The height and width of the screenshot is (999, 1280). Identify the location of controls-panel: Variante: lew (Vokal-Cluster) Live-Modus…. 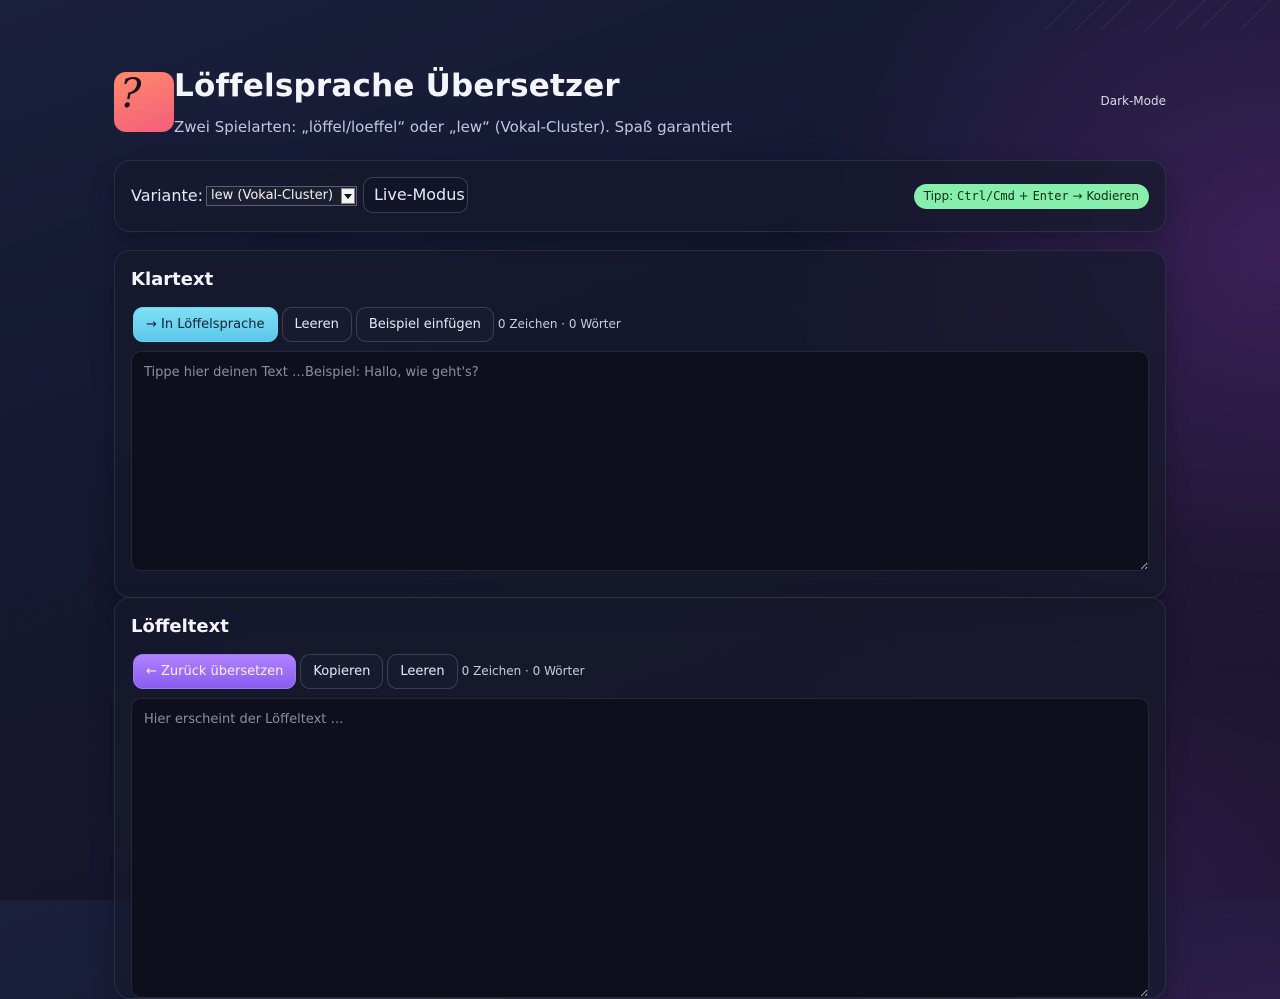
(640, 196).